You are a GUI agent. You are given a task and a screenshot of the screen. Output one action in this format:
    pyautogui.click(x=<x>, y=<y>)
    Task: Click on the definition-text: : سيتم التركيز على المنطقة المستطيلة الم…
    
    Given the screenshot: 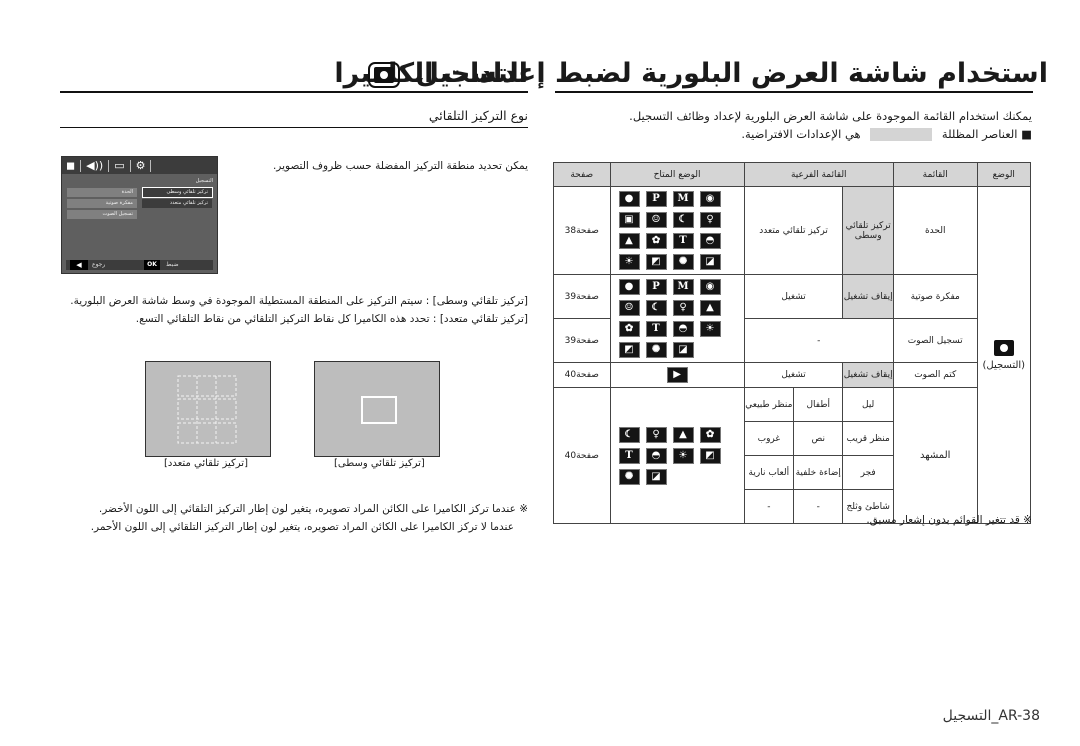 What is the action you would take?
    pyautogui.click(x=250, y=301)
    